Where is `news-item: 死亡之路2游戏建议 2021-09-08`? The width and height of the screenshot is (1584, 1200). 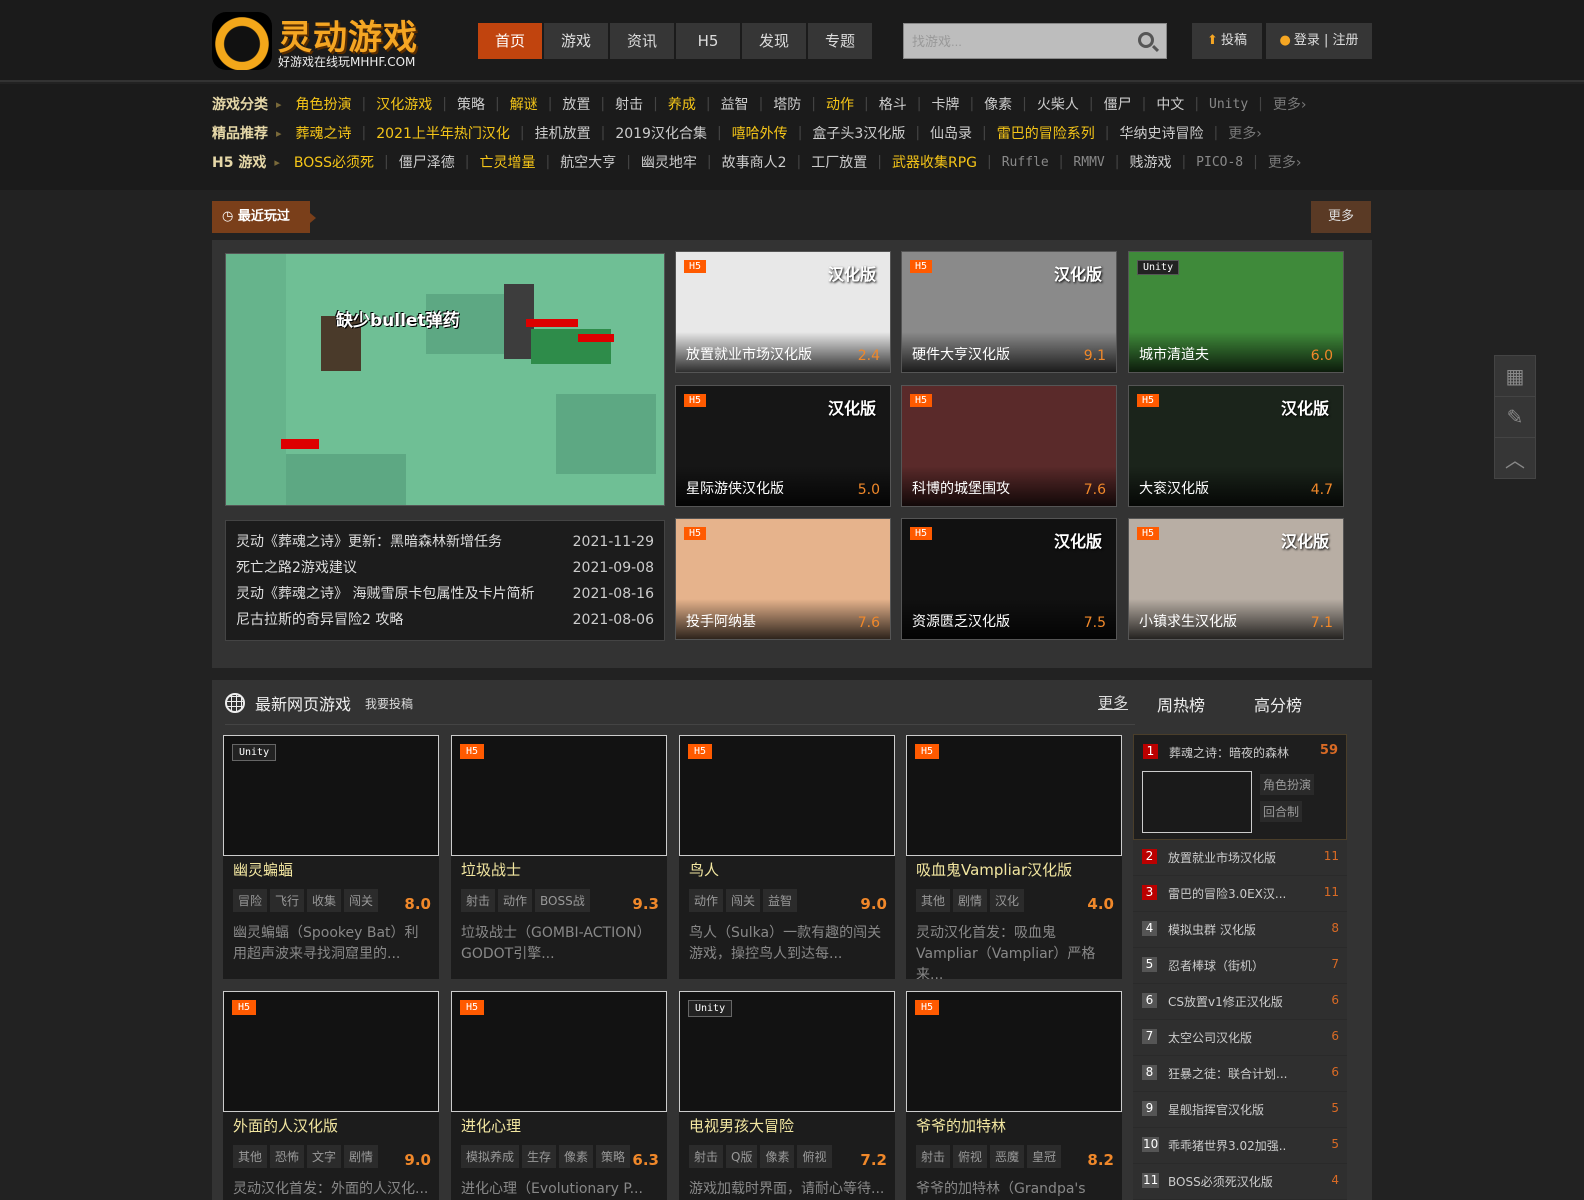
news-item: 死亡之路2游戏建议 2021-09-08 is located at coordinates (445, 568).